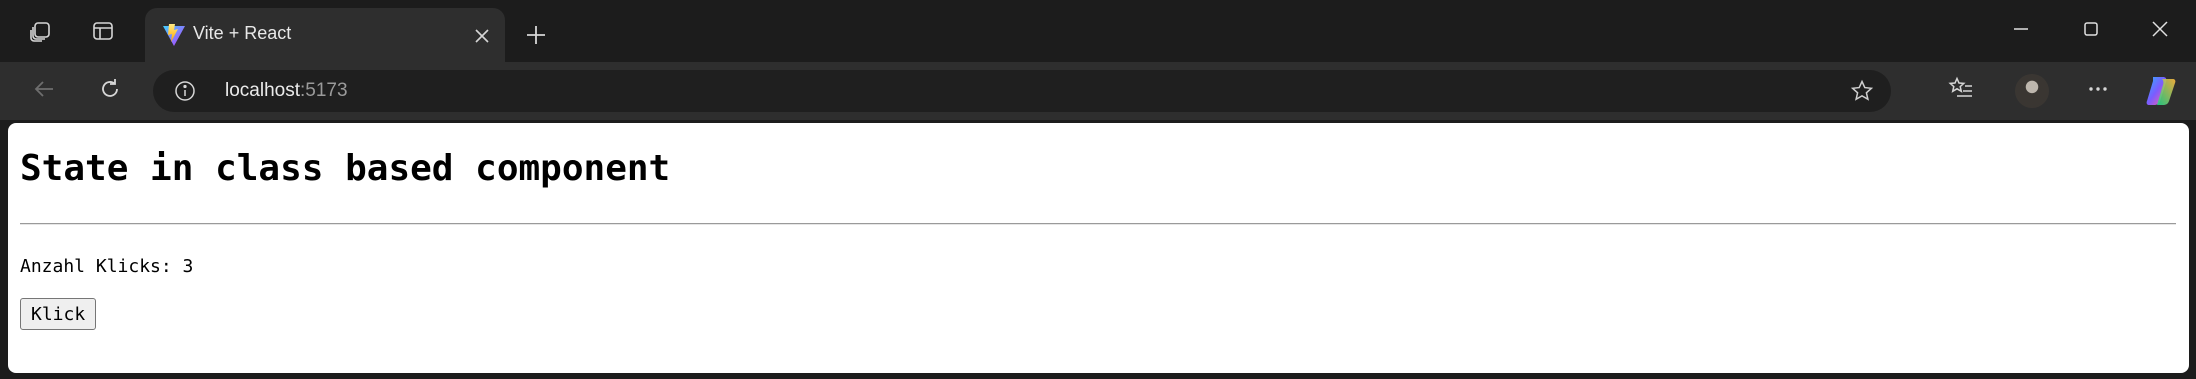 This screenshot has height=379, width=2196. What do you see at coordinates (2032, 91) in the screenshot?
I see `avatar` at bounding box center [2032, 91].